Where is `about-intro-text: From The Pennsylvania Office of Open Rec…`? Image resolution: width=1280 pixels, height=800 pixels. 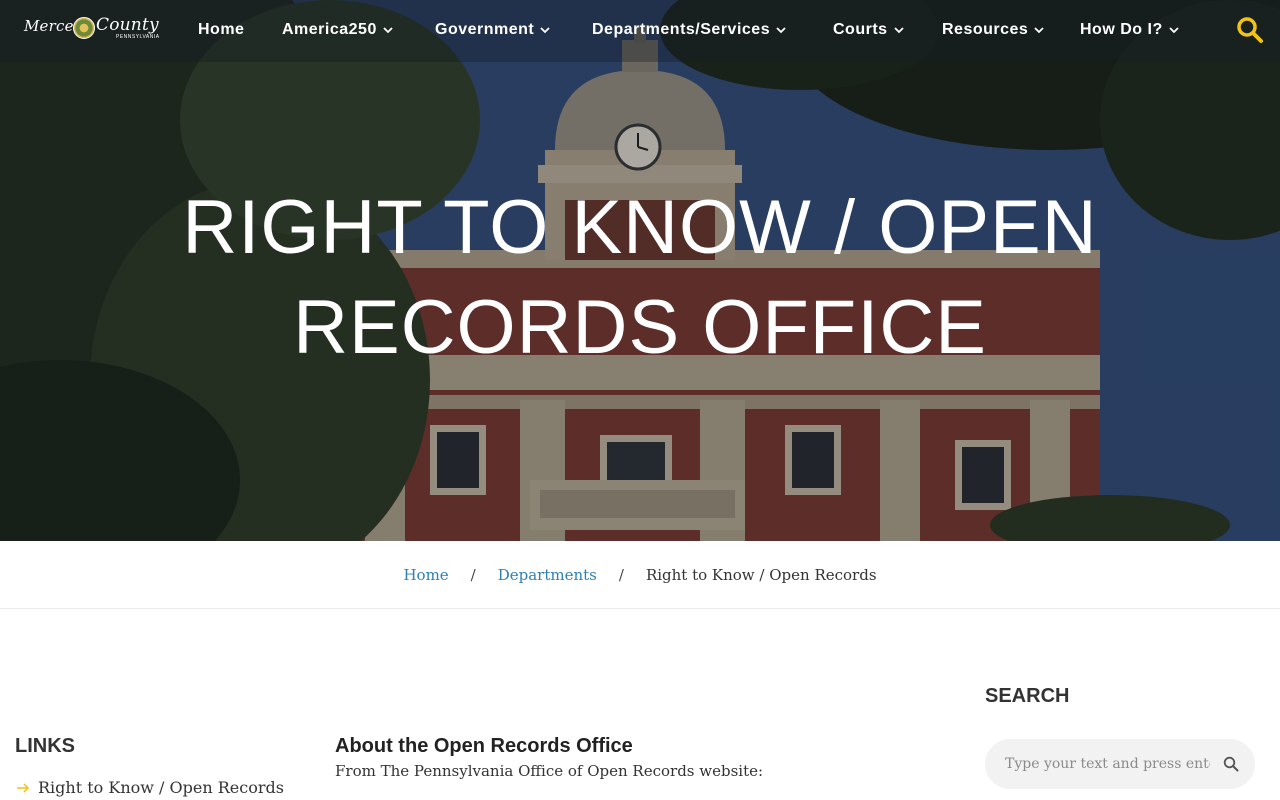 about-intro-text: From The Pennsylvania Office of Open Rec… is located at coordinates (549, 771).